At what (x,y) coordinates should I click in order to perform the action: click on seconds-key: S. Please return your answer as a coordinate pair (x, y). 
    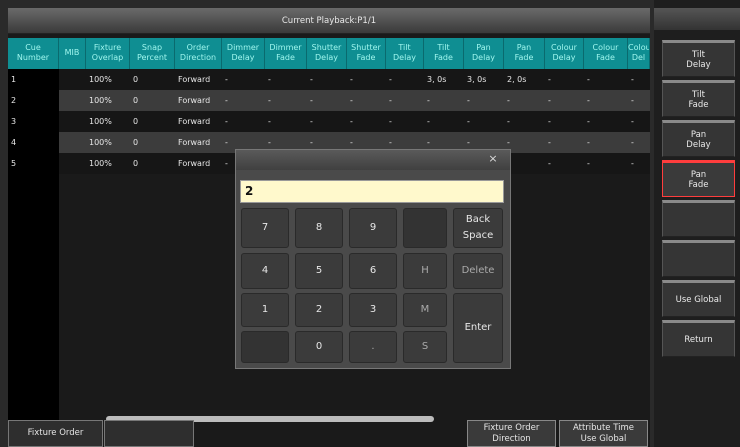
    Looking at the image, I should click on (425, 347).